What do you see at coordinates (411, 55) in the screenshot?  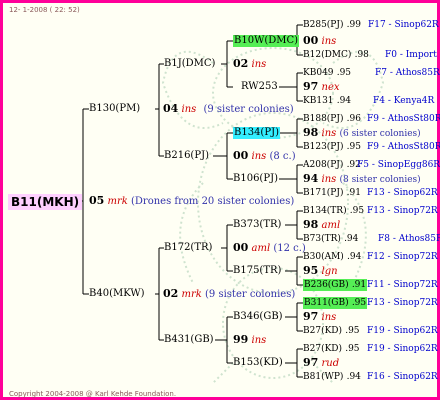 I see `g4-source: F0 - Import` at bounding box center [411, 55].